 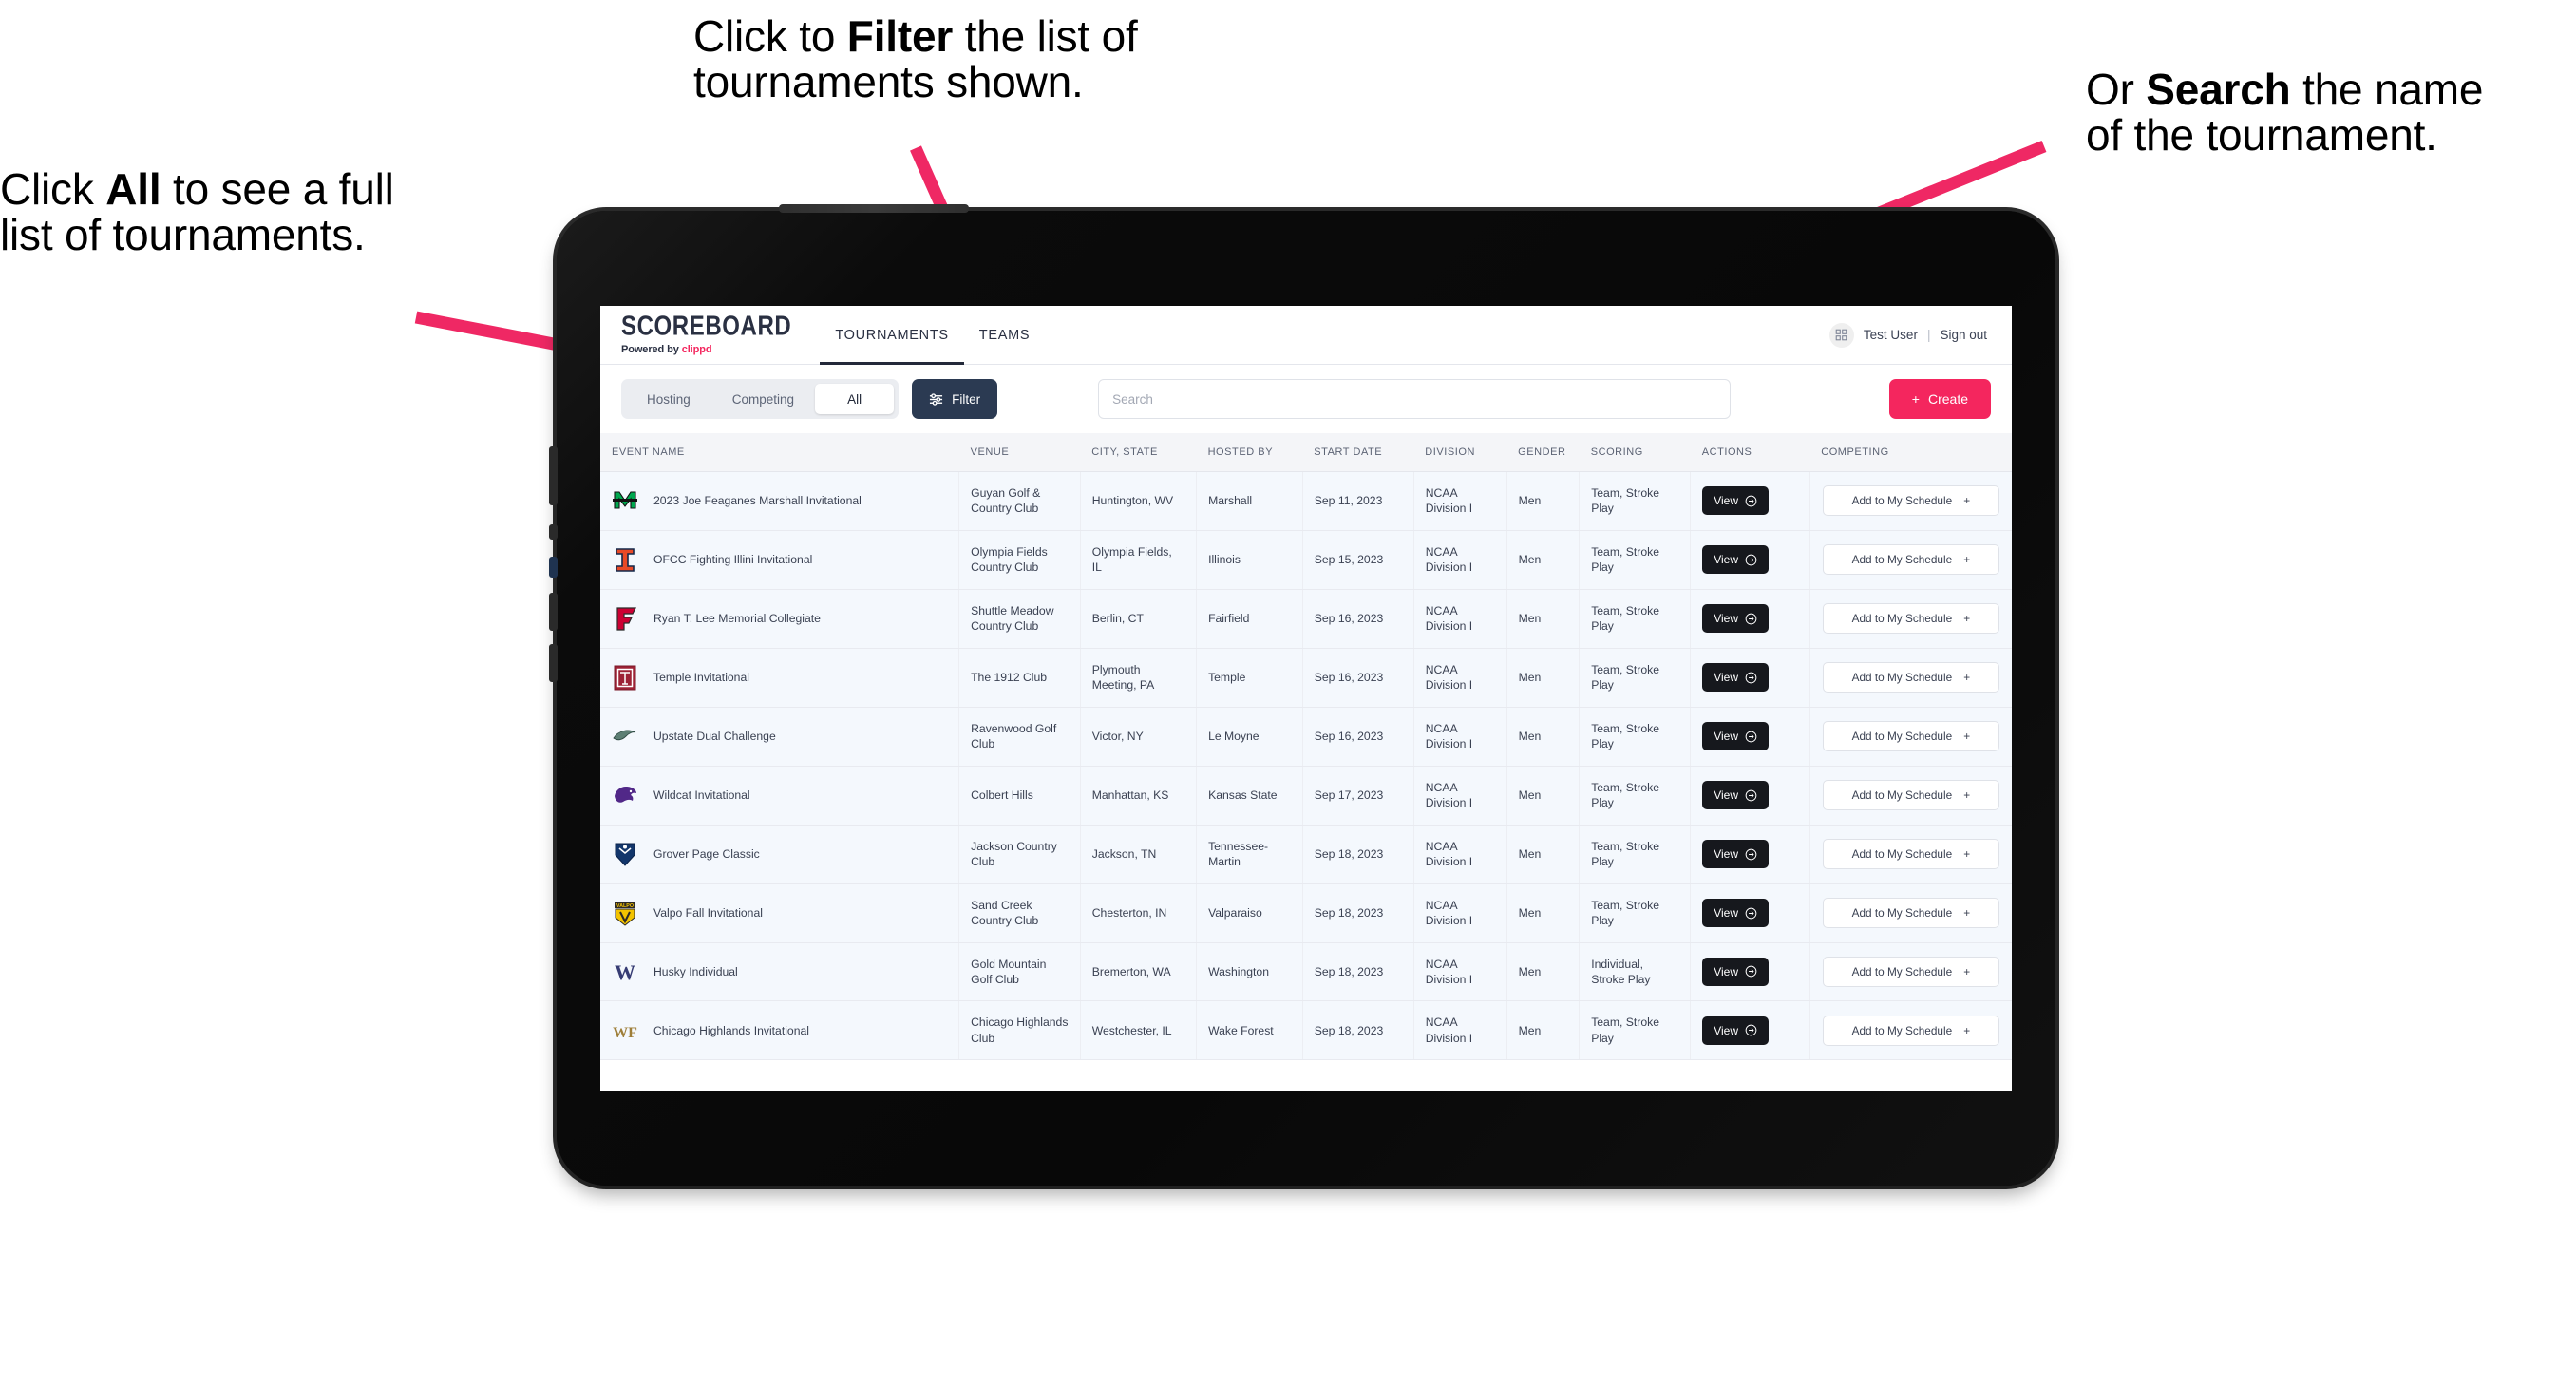 I want to click on fairfield-logo, so click(x=625, y=618).